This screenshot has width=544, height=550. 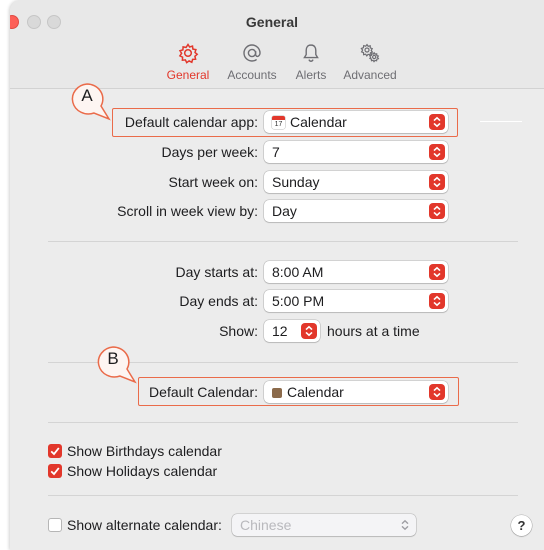 I want to click on show-hours-suffix: hours at a time, so click(x=373, y=331).